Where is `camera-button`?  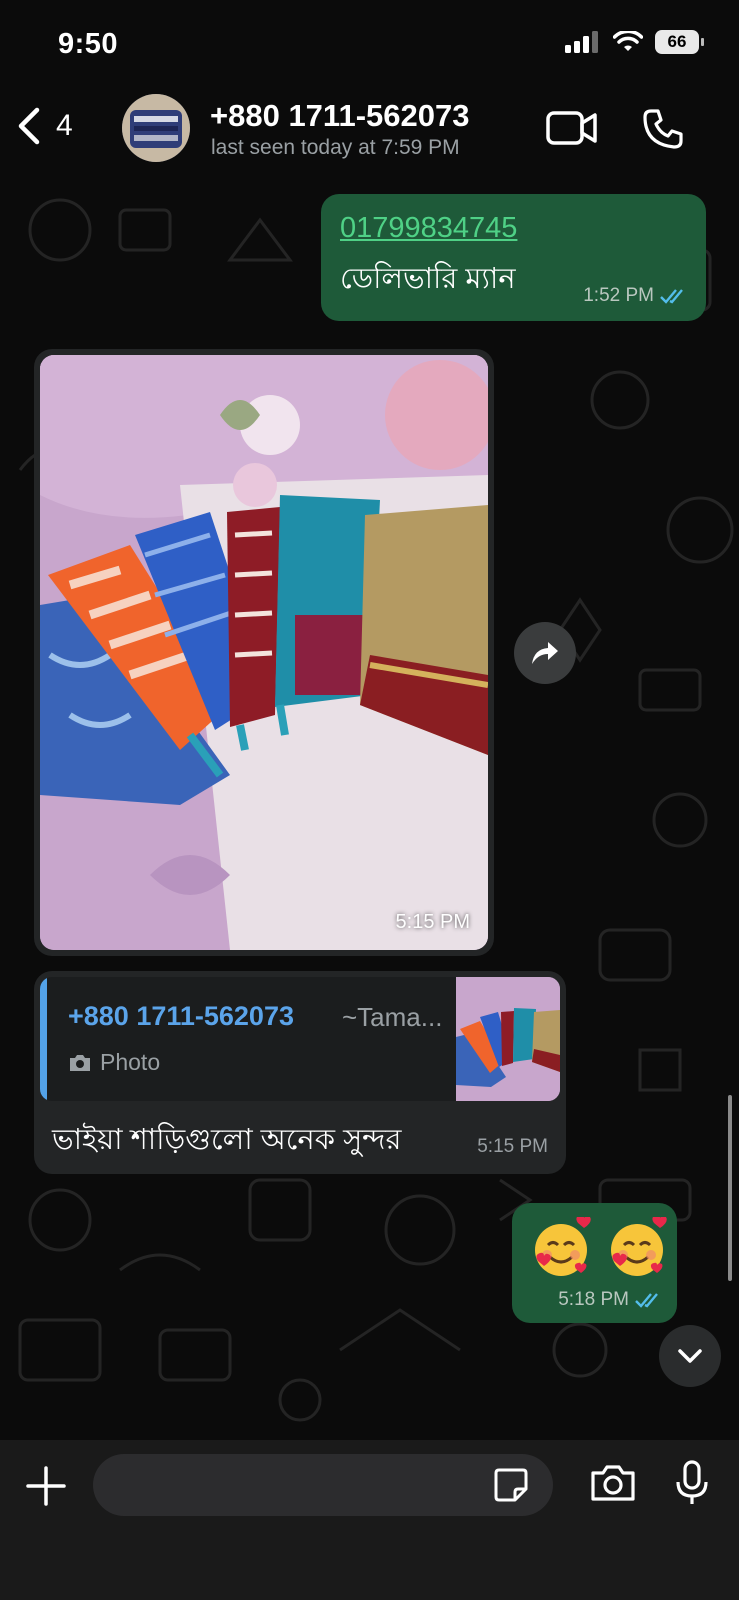
camera-button is located at coordinates (613, 1485).